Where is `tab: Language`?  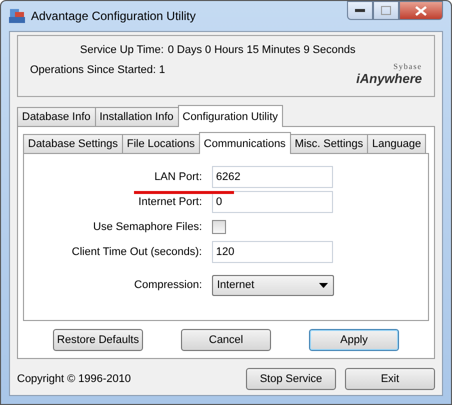
tab: Language is located at coordinates (396, 143).